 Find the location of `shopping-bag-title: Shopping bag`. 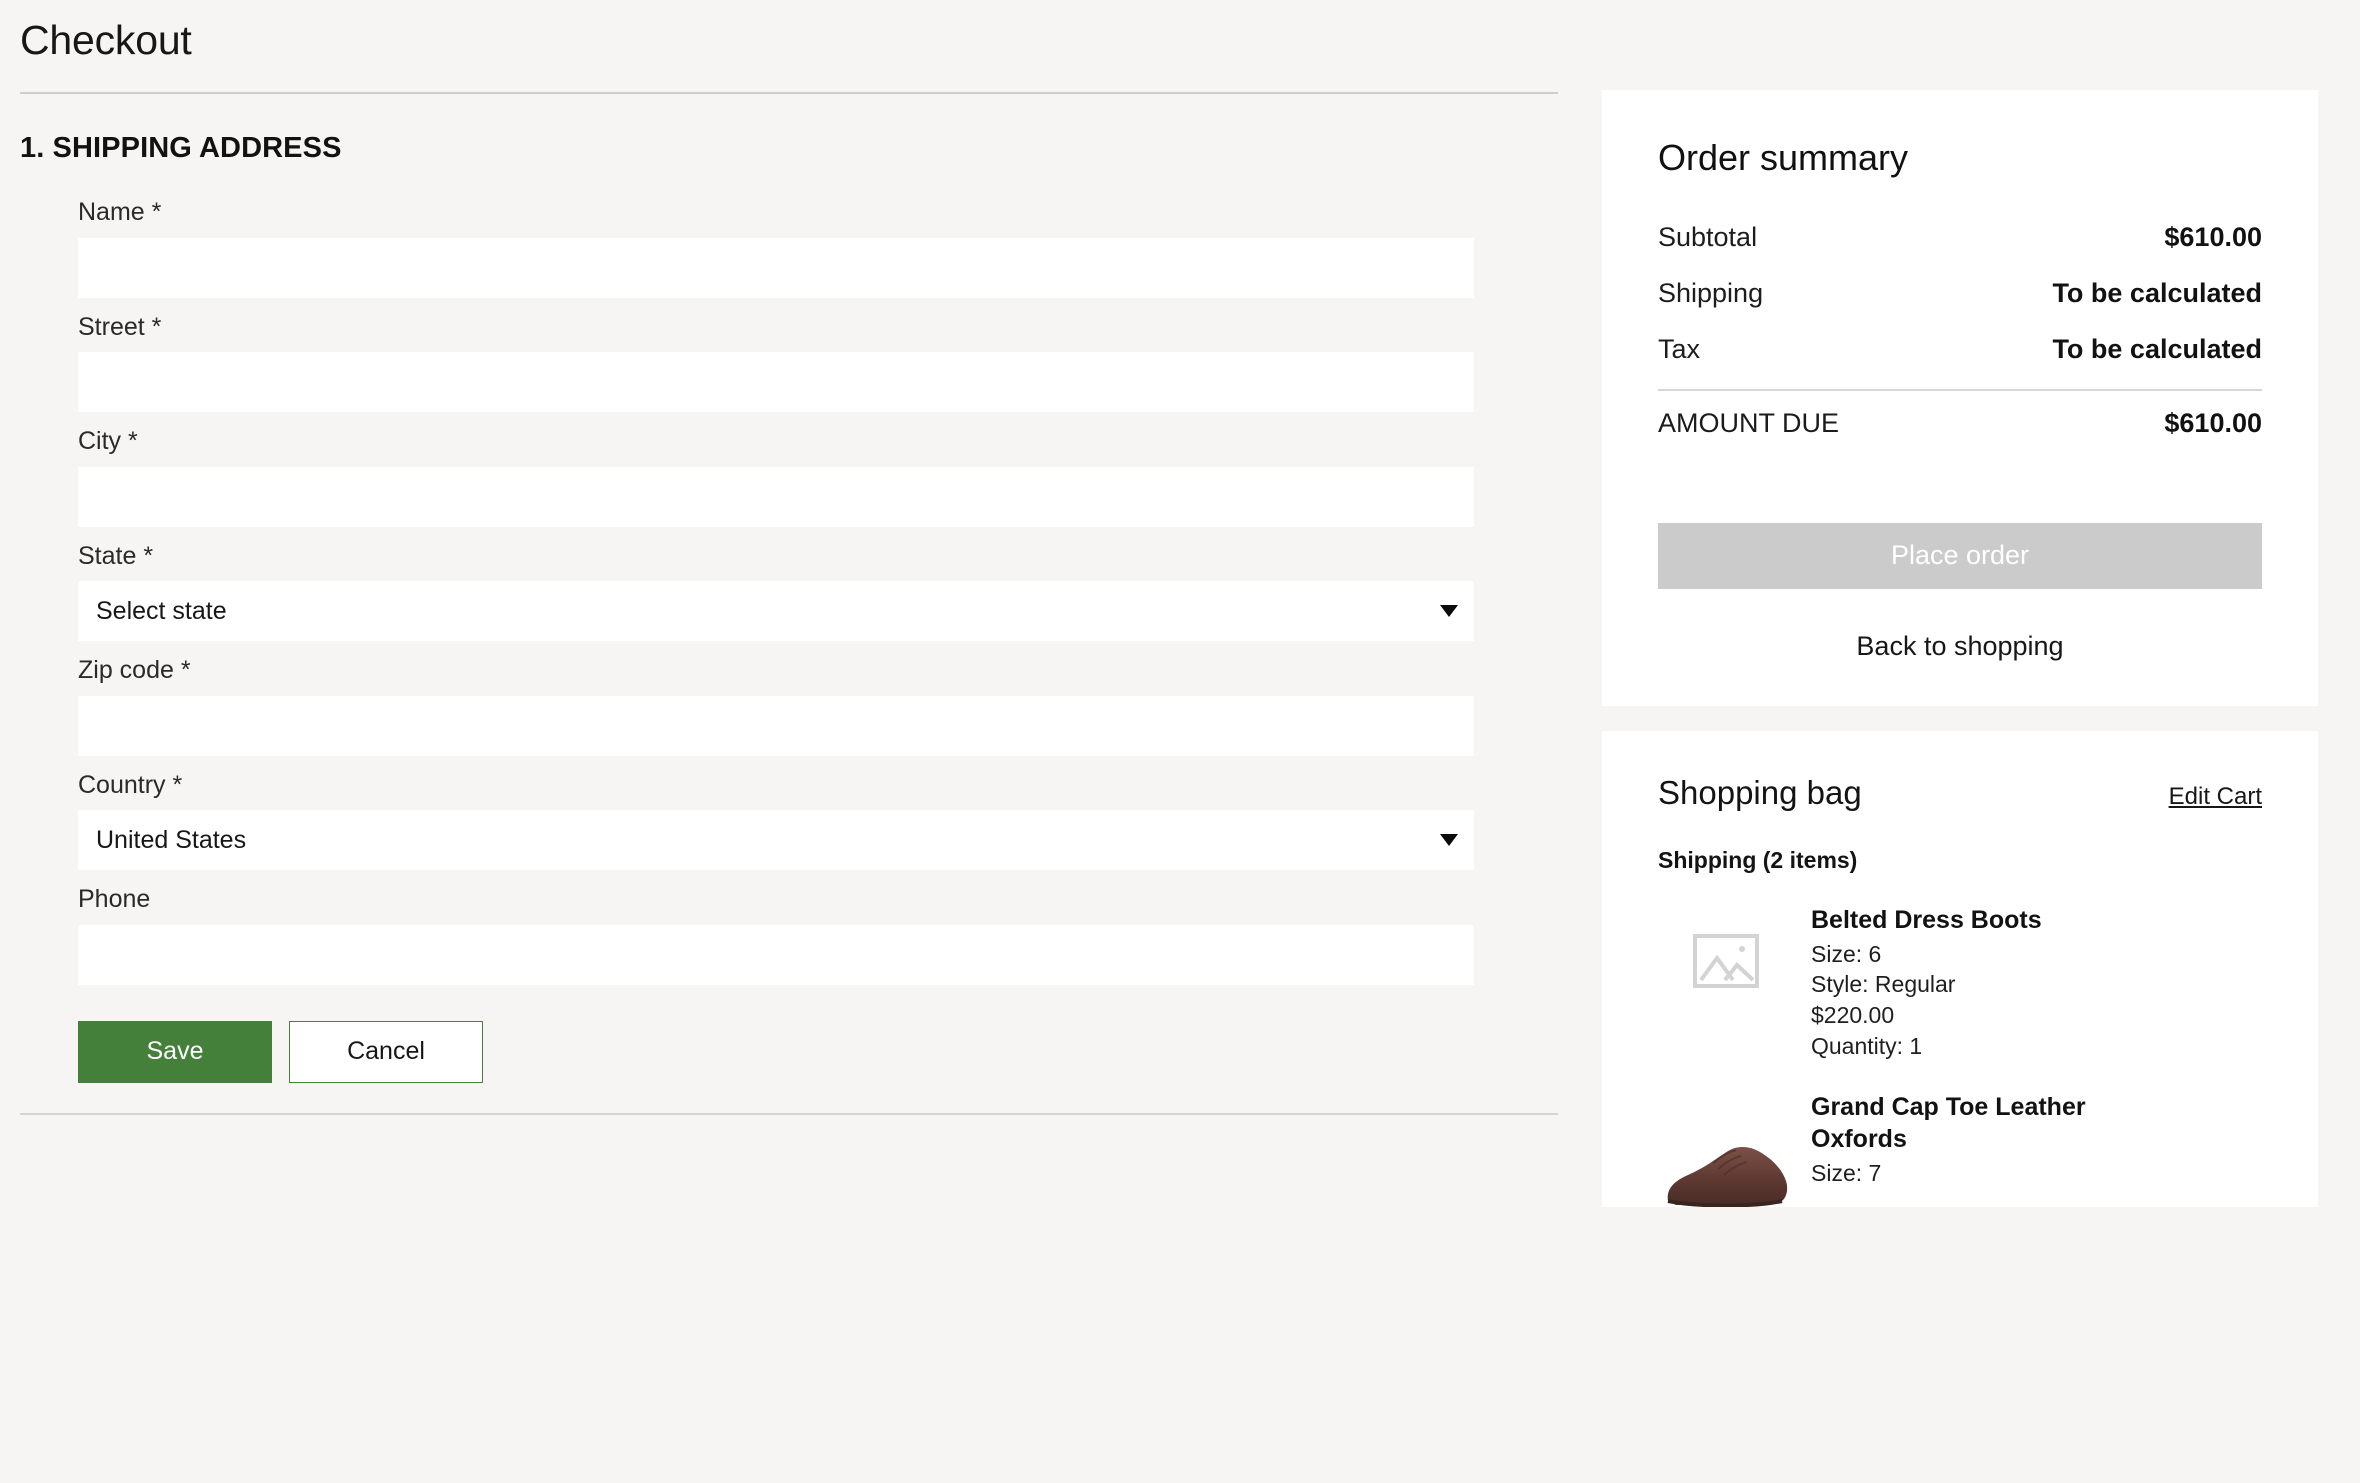

shopping-bag-title: Shopping bag is located at coordinates (1760, 792).